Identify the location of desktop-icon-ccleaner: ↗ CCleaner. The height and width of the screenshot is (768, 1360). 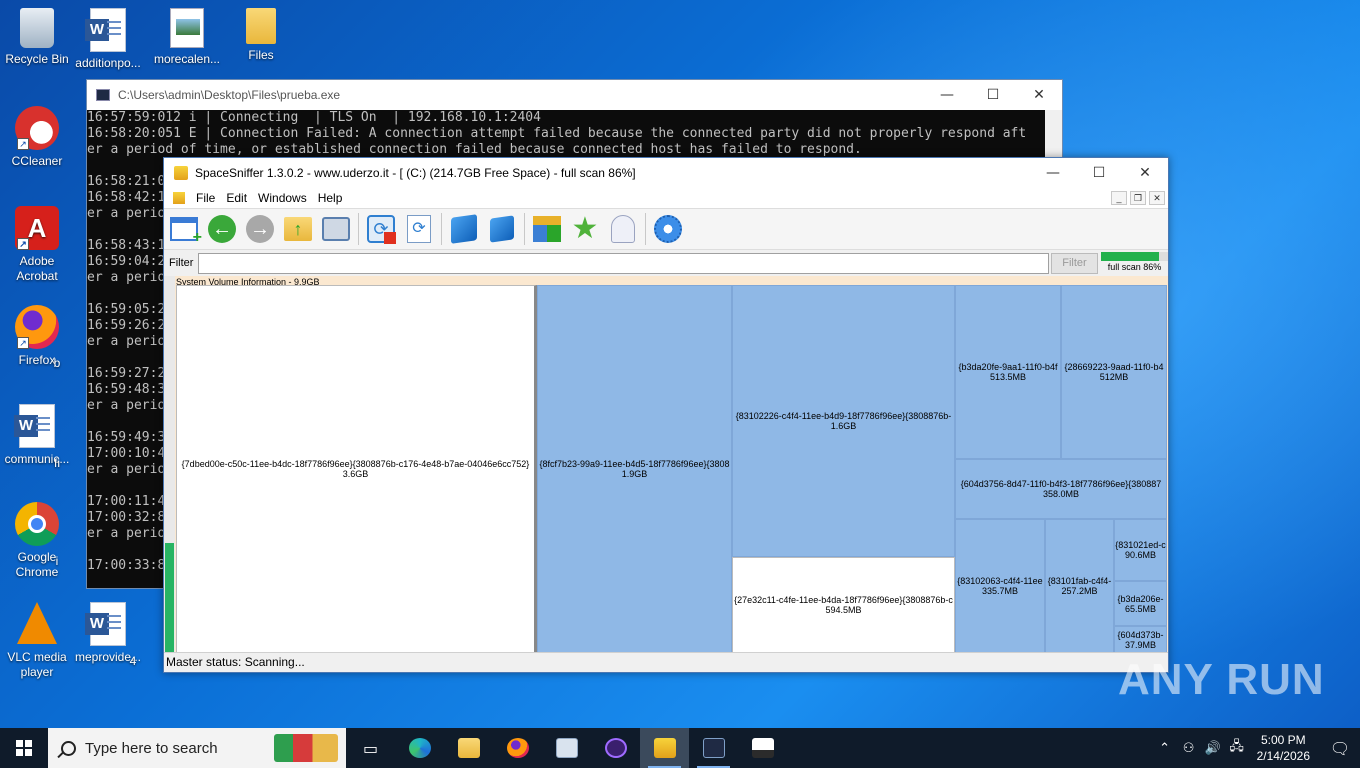
(37, 137).